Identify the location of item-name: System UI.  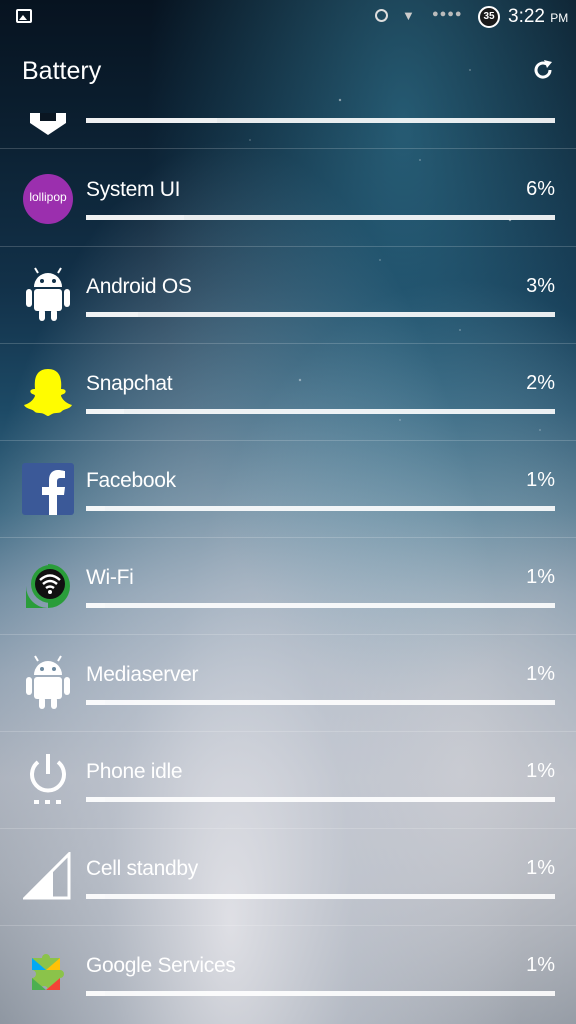
(133, 189).